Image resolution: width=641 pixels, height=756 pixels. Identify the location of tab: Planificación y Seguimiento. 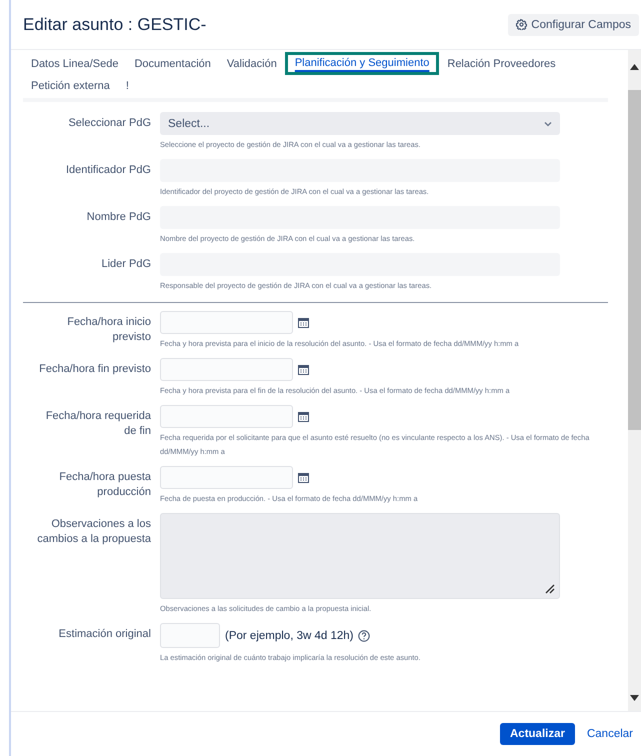
(362, 63).